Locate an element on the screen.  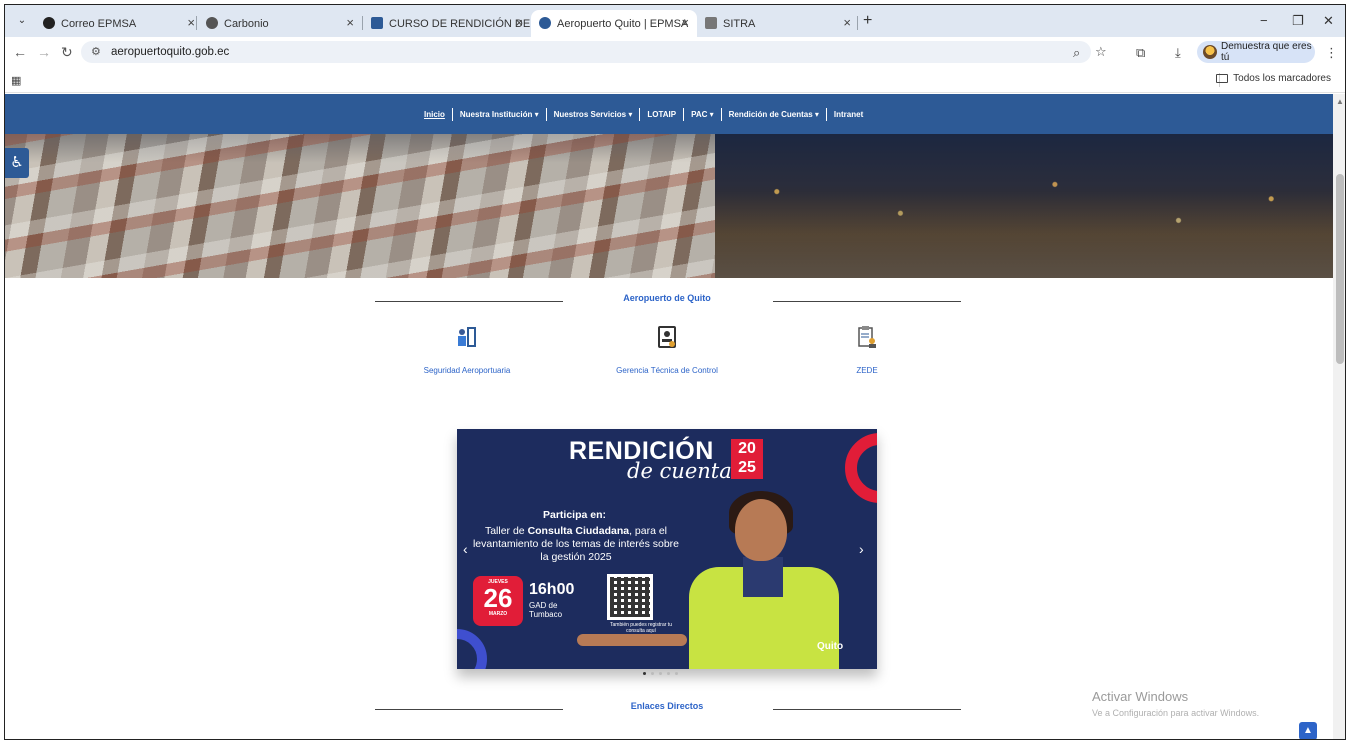
all-bookmarks-folder: Todos los marcadores is located at coordinates (1273, 78).